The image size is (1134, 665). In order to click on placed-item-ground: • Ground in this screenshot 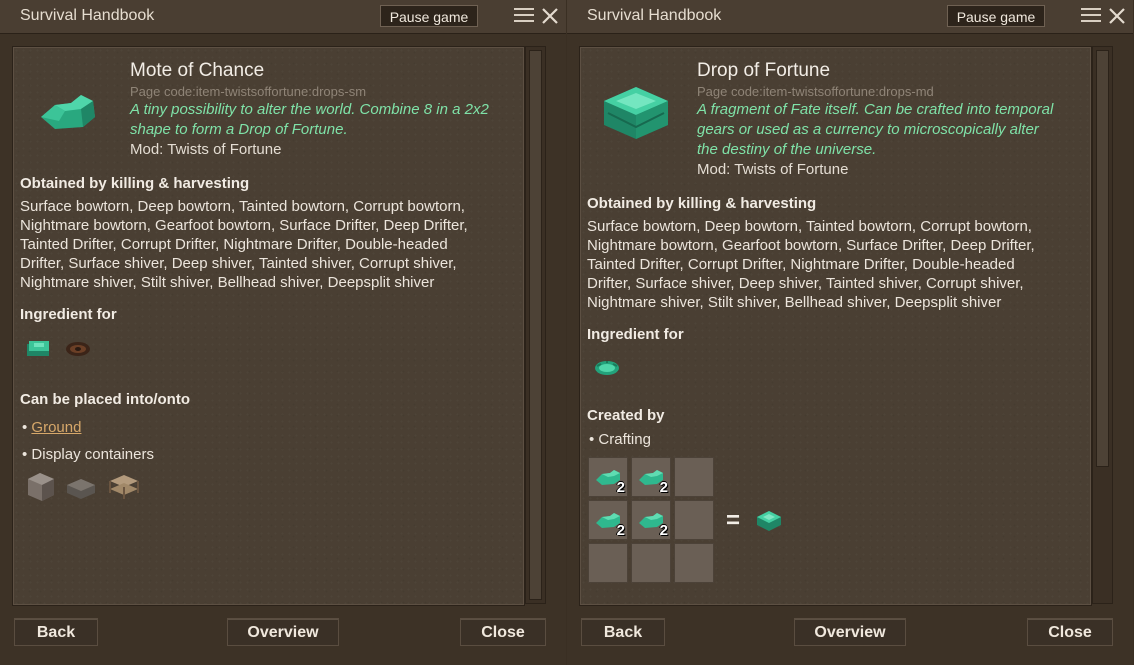, I will do `click(52, 427)`.